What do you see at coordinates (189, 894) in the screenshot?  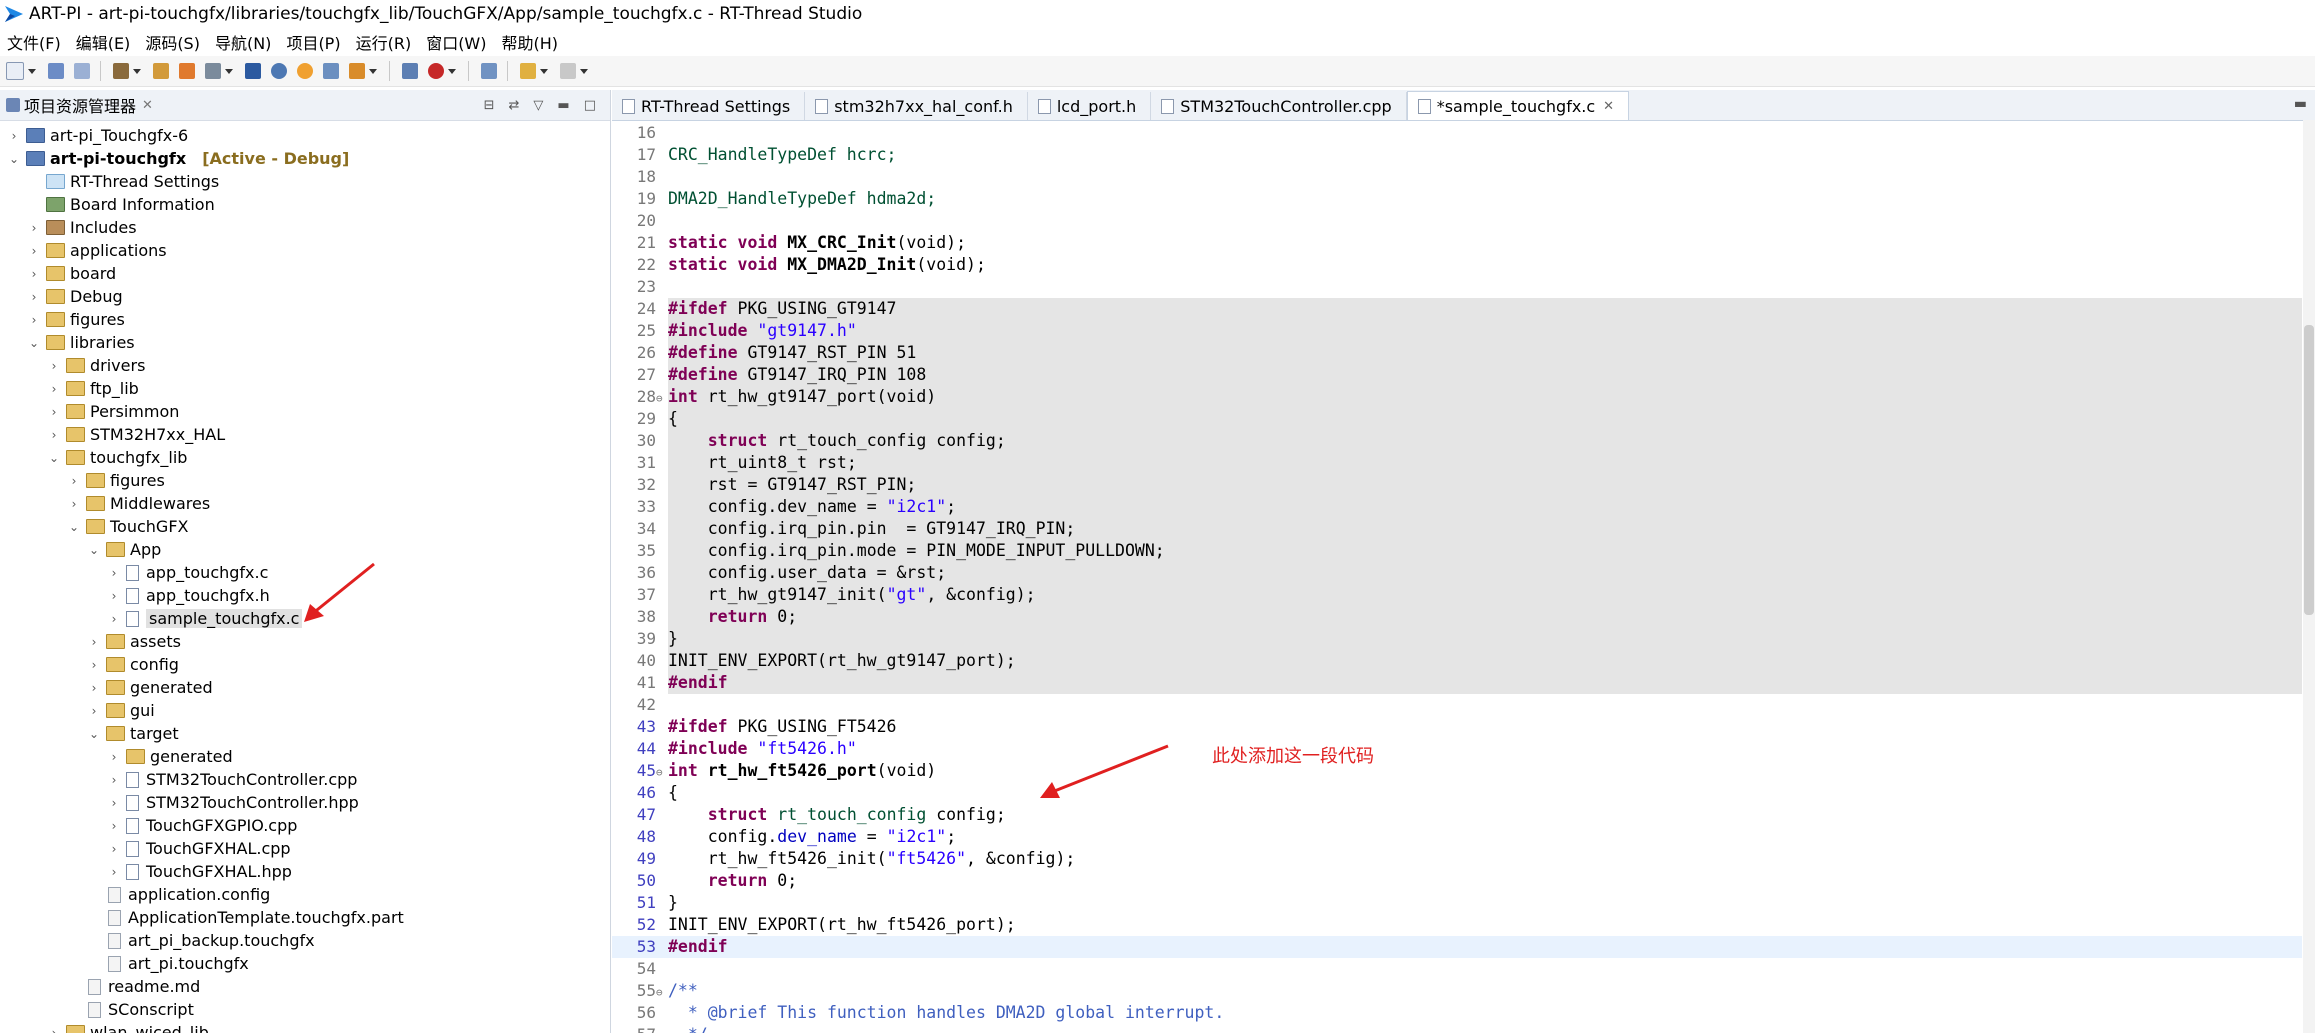 I see `tree-item: application.config` at bounding box center [189, 894].